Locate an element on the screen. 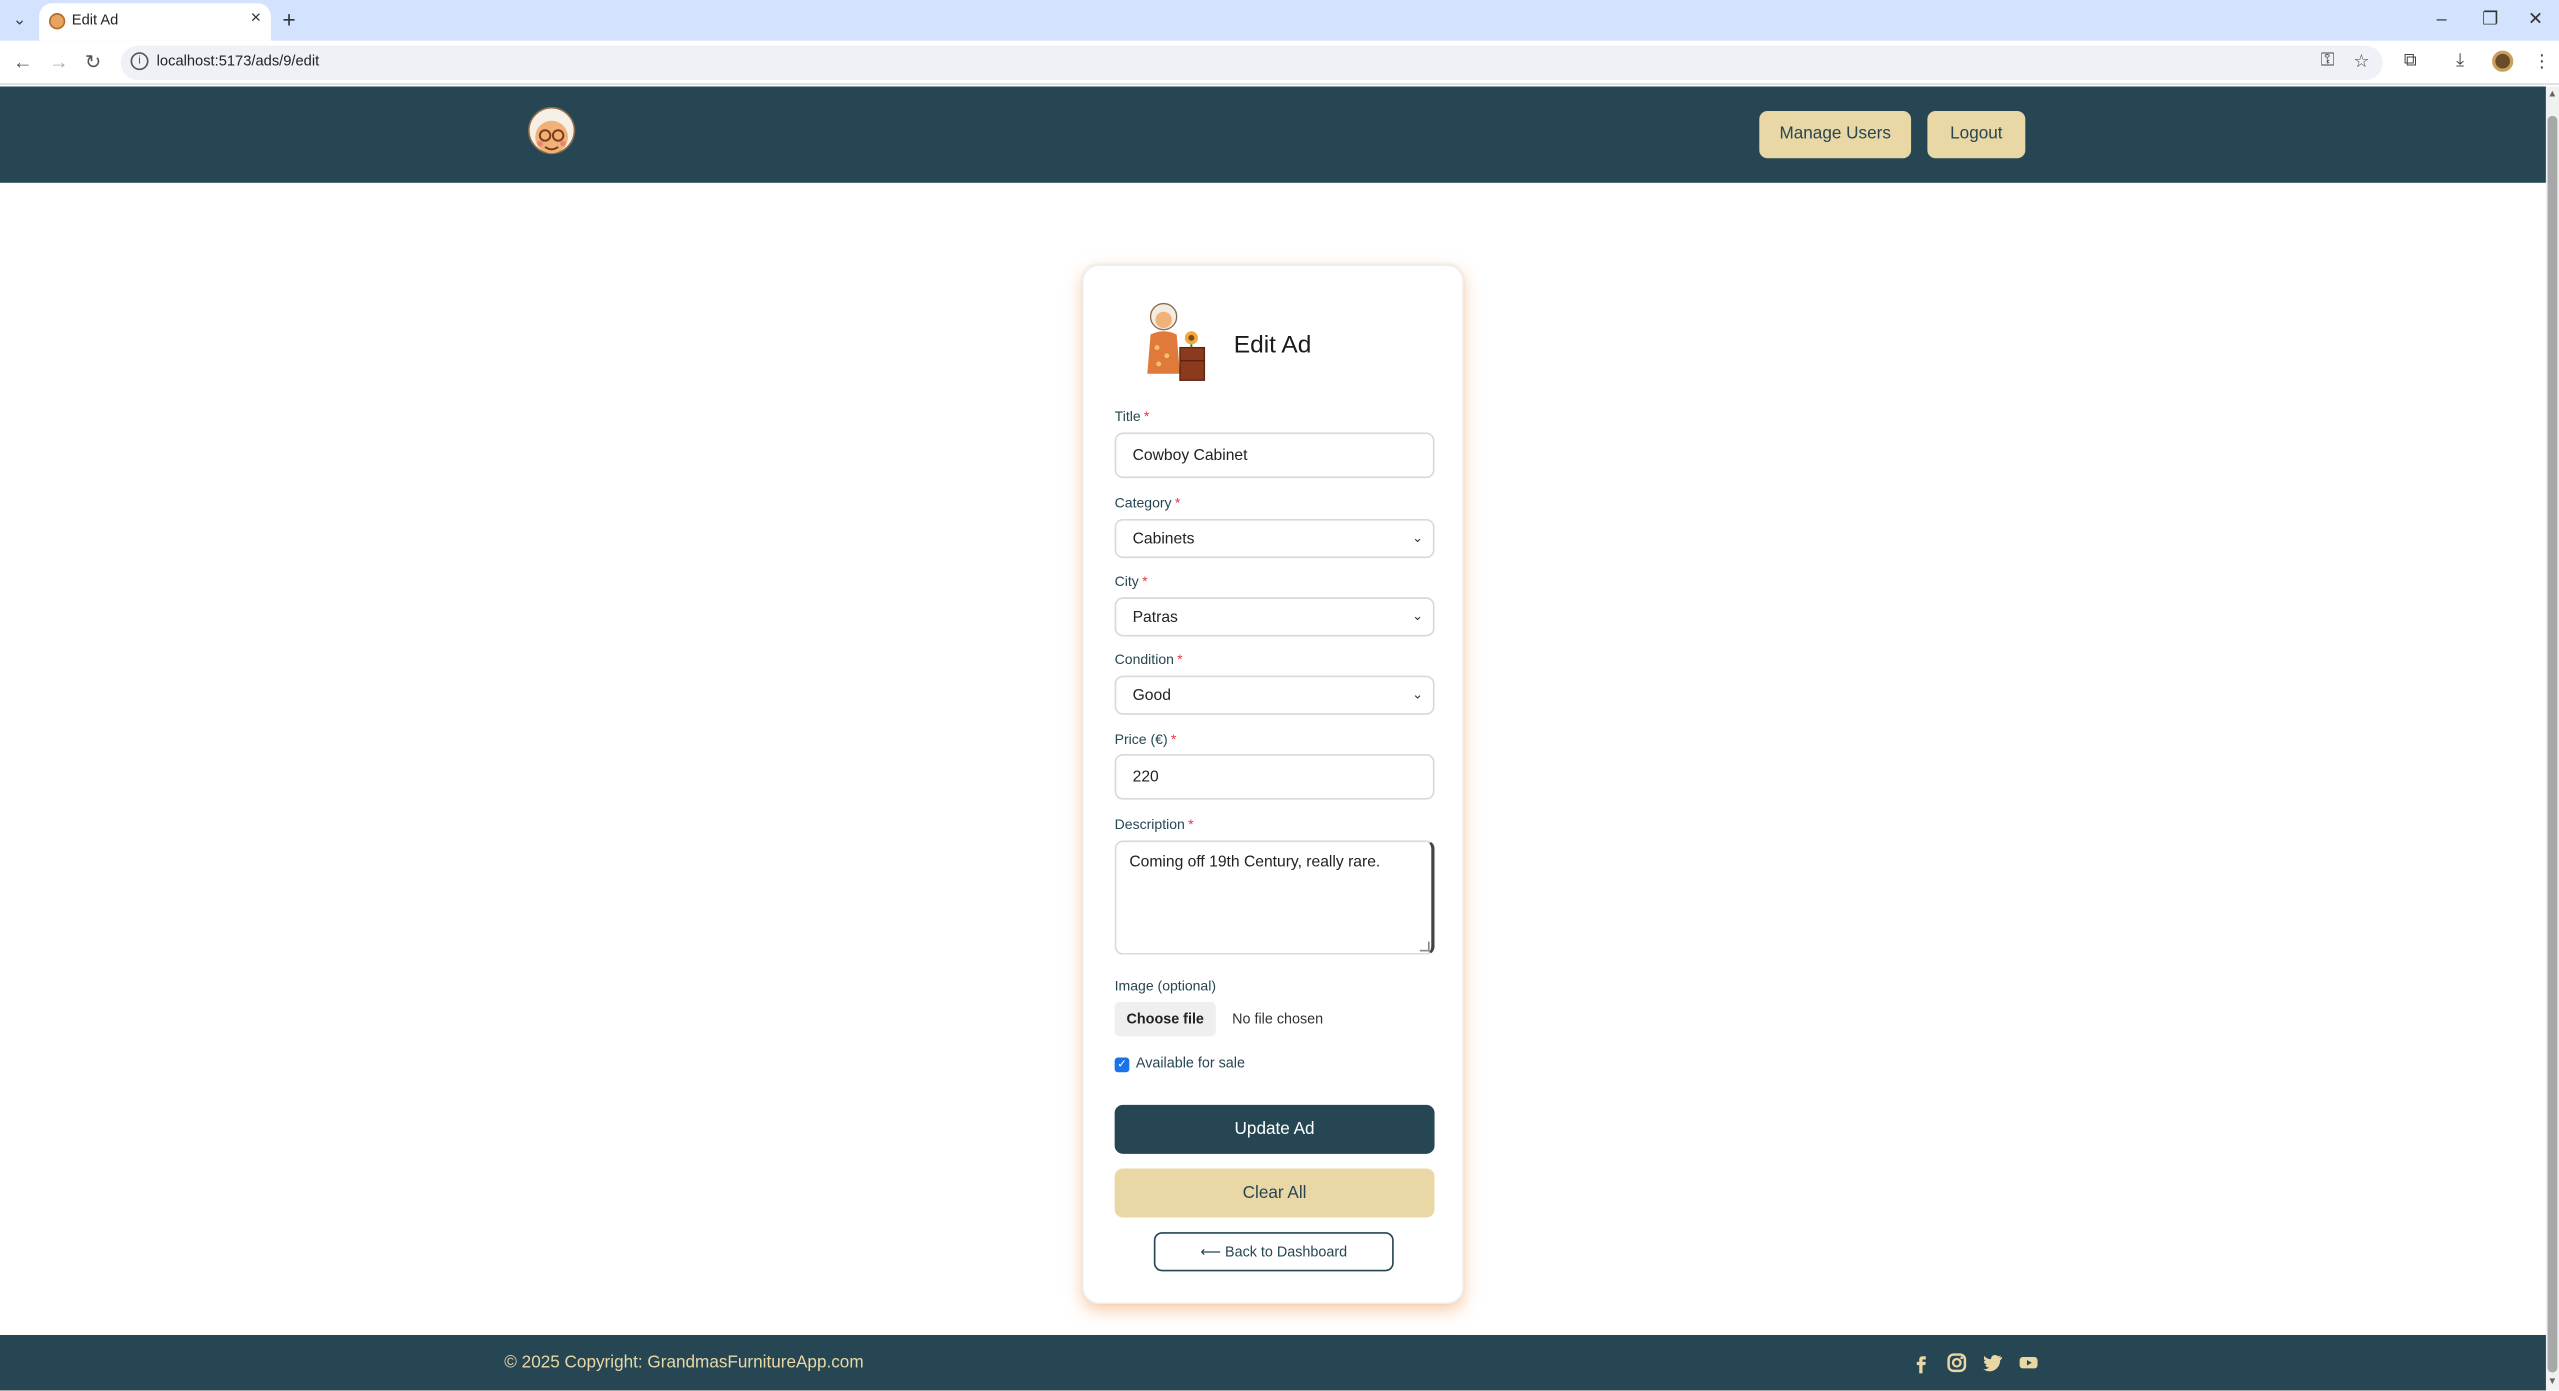  condition-label: Condition * is located at coordinates (1148, 659).